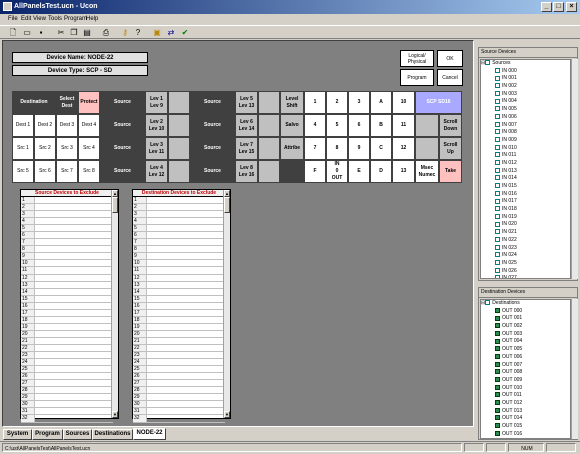 This screenshot has width=580, height=454. What do you see at coordinates (246, 102) in the screenshot?
I see `grid-lev-5-13: Lev 5 Lev 13` at bounding box center [246, 102].